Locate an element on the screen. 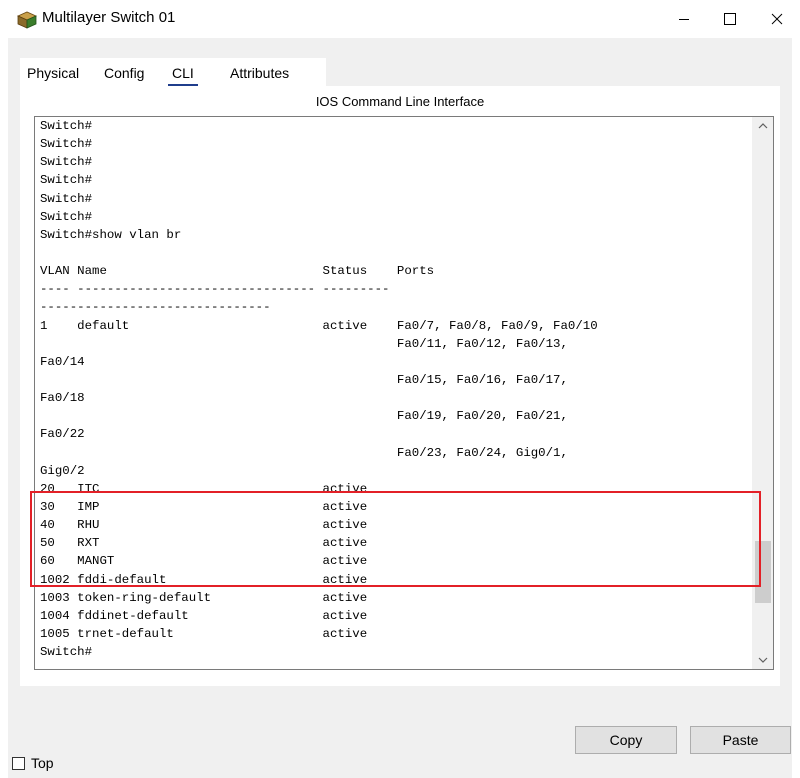 Image resolution: width=800 pixels, height=778 pixels. maximize-button is located at coordinates (730, 19).